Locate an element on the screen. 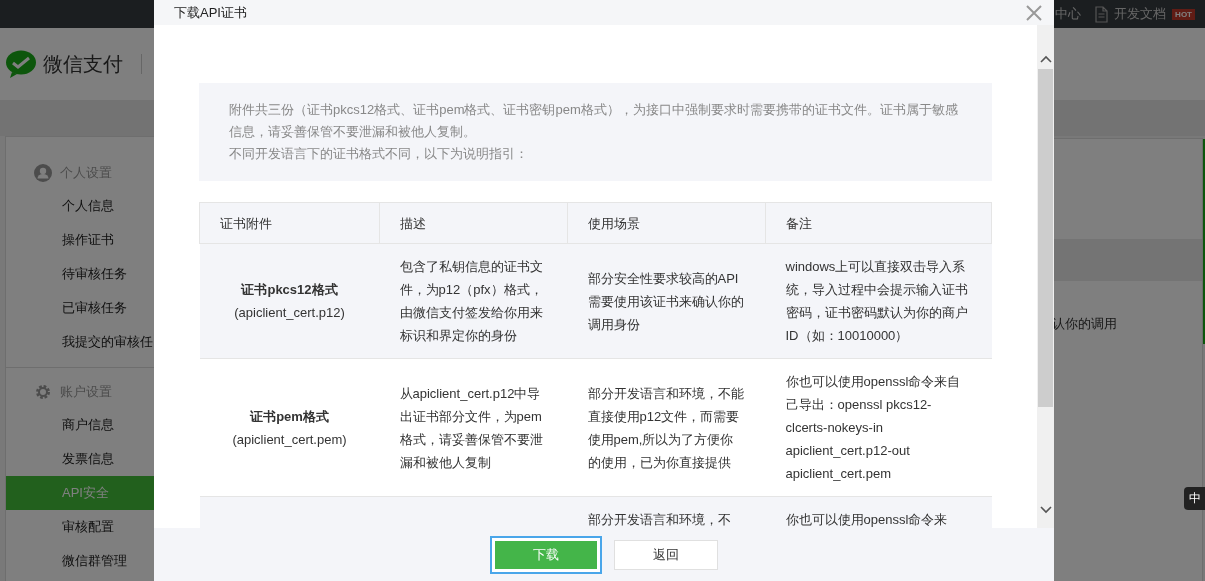  nav-link: 中心 is located at coordinates (1068, 14).